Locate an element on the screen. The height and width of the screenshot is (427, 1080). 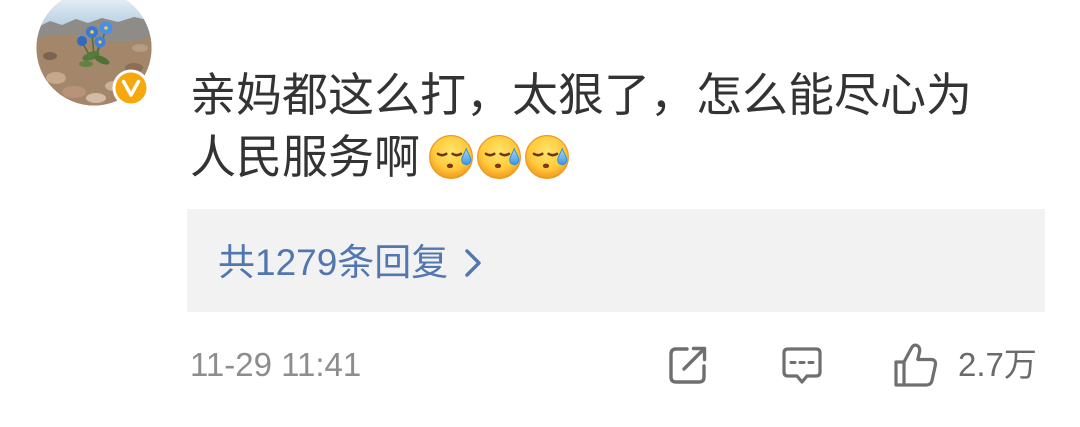
comment-icon is located at coordinates (802, 365).